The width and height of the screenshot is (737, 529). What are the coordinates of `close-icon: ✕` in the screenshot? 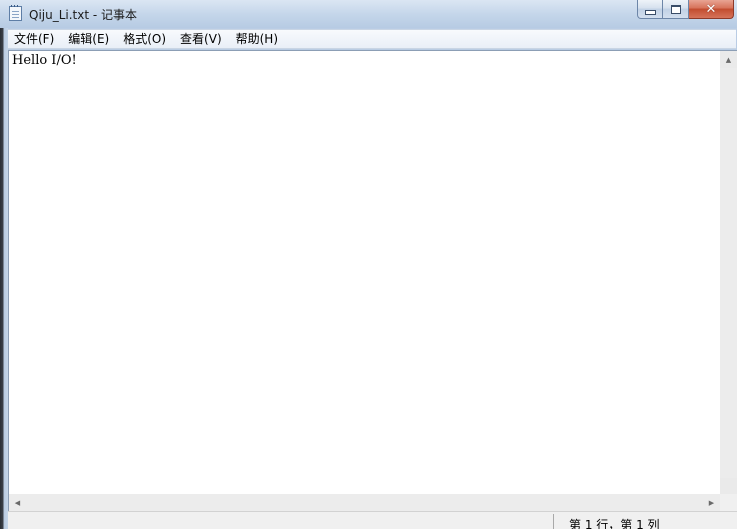 It's located at (711, 9).